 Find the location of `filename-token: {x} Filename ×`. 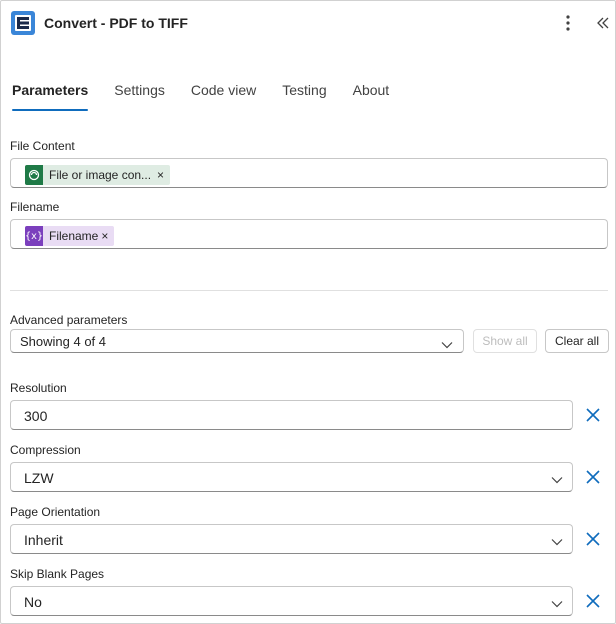

filename-token: {x} Filename × is located at coordinates (70, 236).